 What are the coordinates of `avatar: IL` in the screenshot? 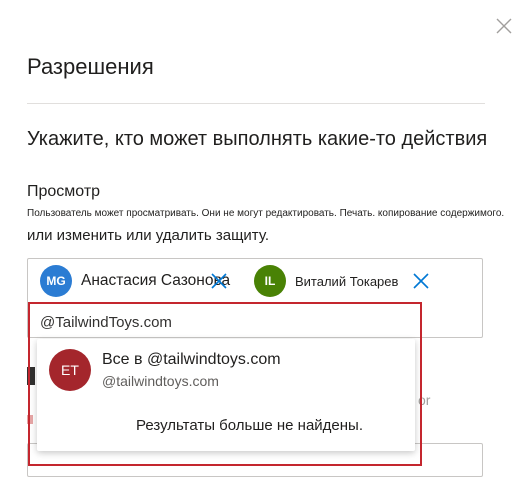 It's located at (270, 281).